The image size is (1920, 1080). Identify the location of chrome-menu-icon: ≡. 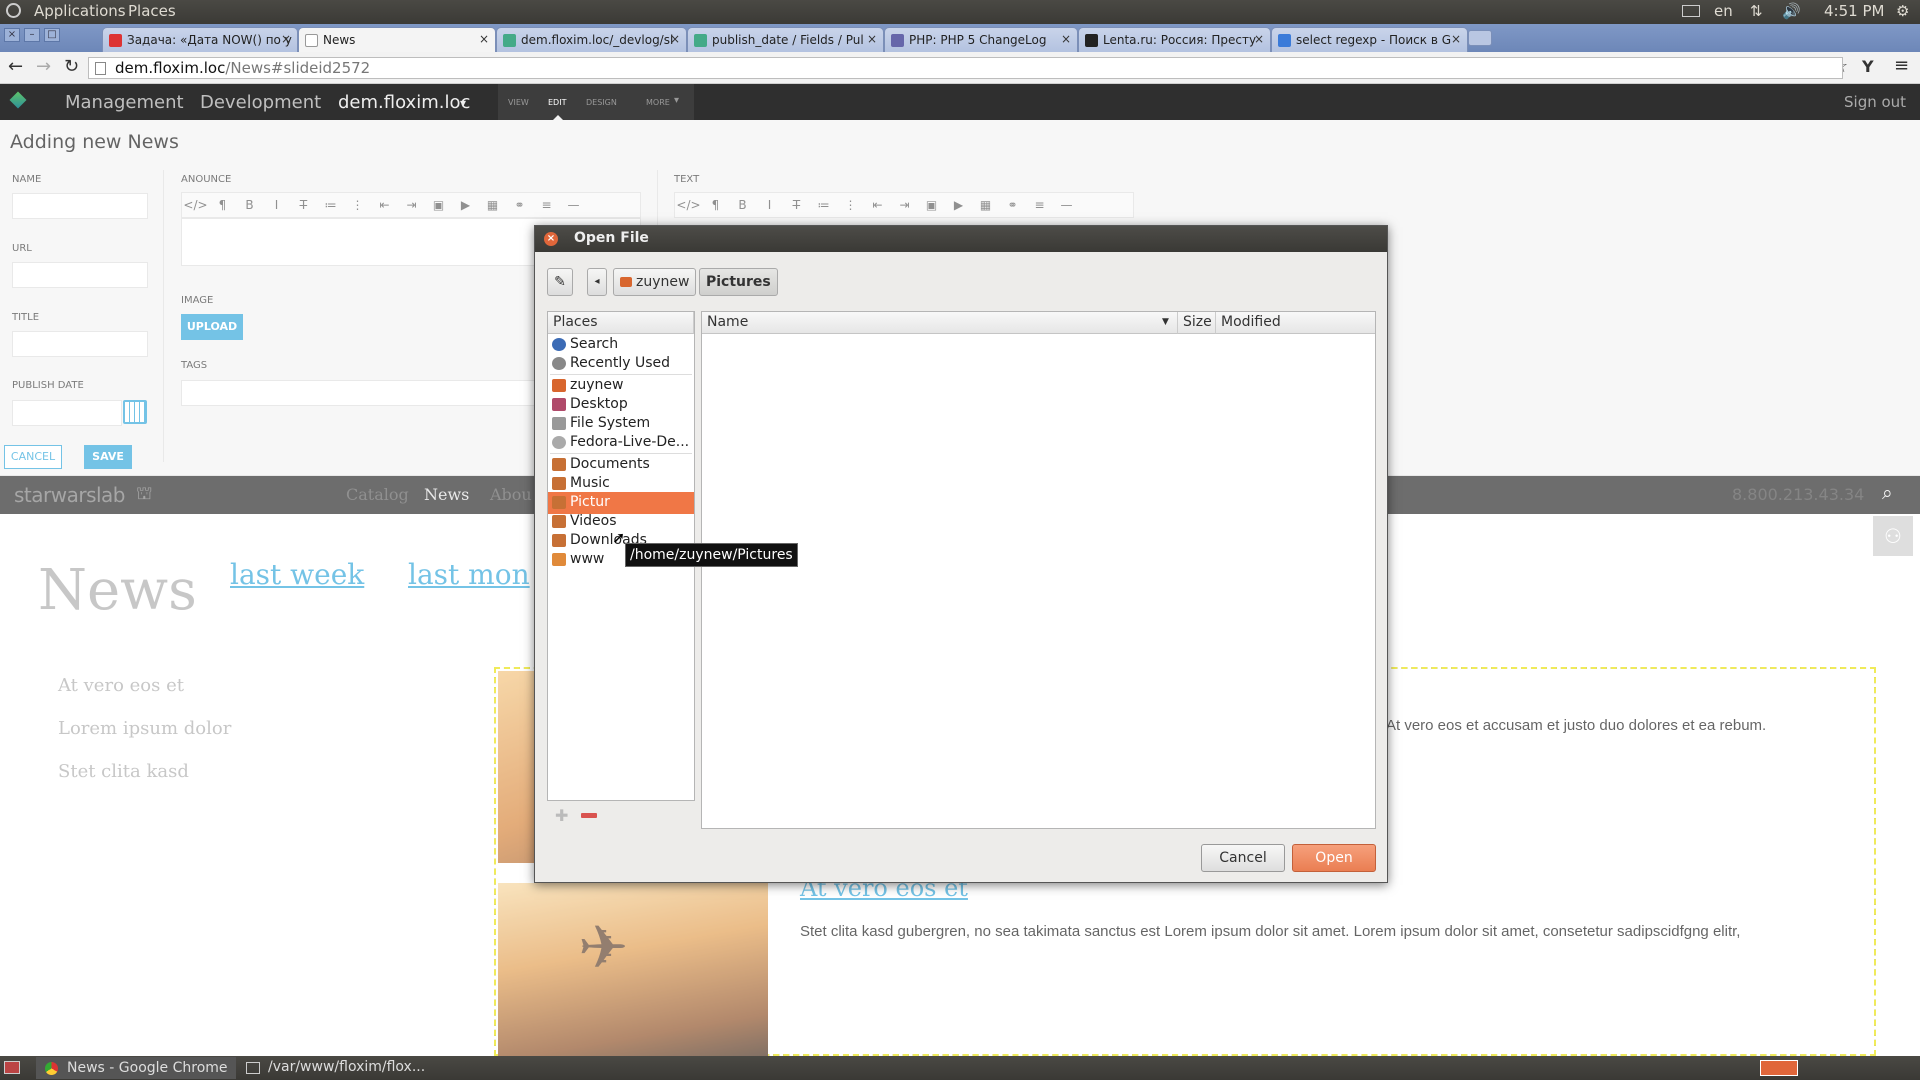
(1901, 65).